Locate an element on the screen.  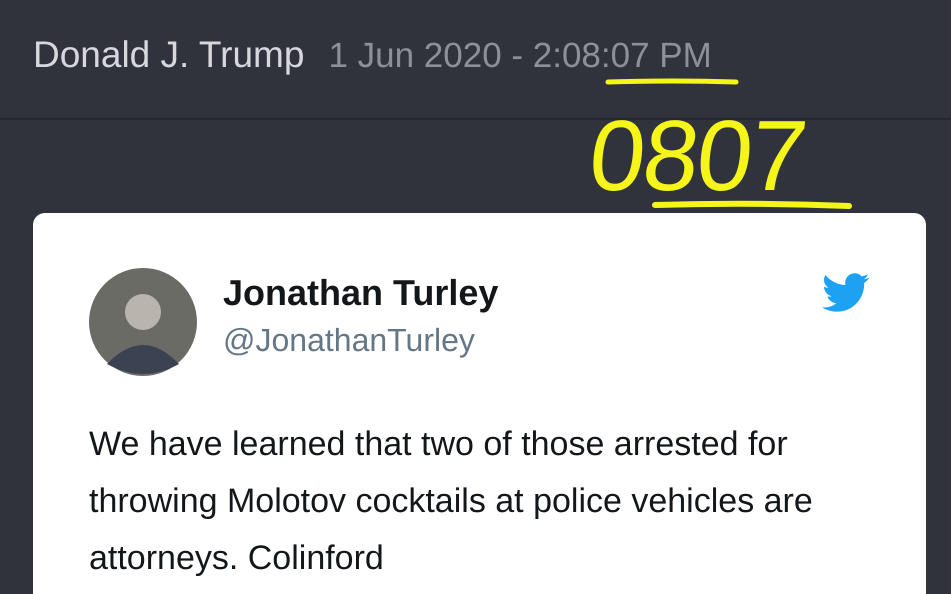
handwritten-annotation: 0807 is located at coordinates (697, 156).